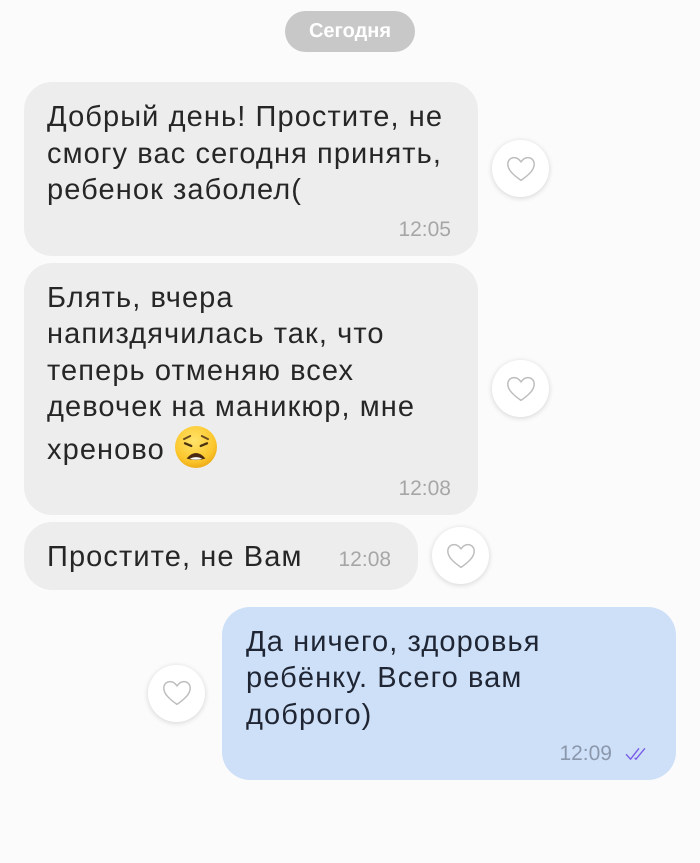 This screenshot has height=863, width=700. I want to click on message-text: Добрый день! Простите, не смогу вас сегодня принять, ребенок заболел(, so click(245, 153).